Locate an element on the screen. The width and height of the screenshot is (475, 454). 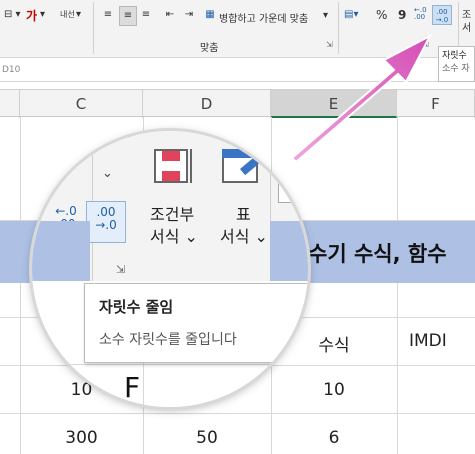
tooltip-title: 자릿수 is located at coordinates (454, 56).